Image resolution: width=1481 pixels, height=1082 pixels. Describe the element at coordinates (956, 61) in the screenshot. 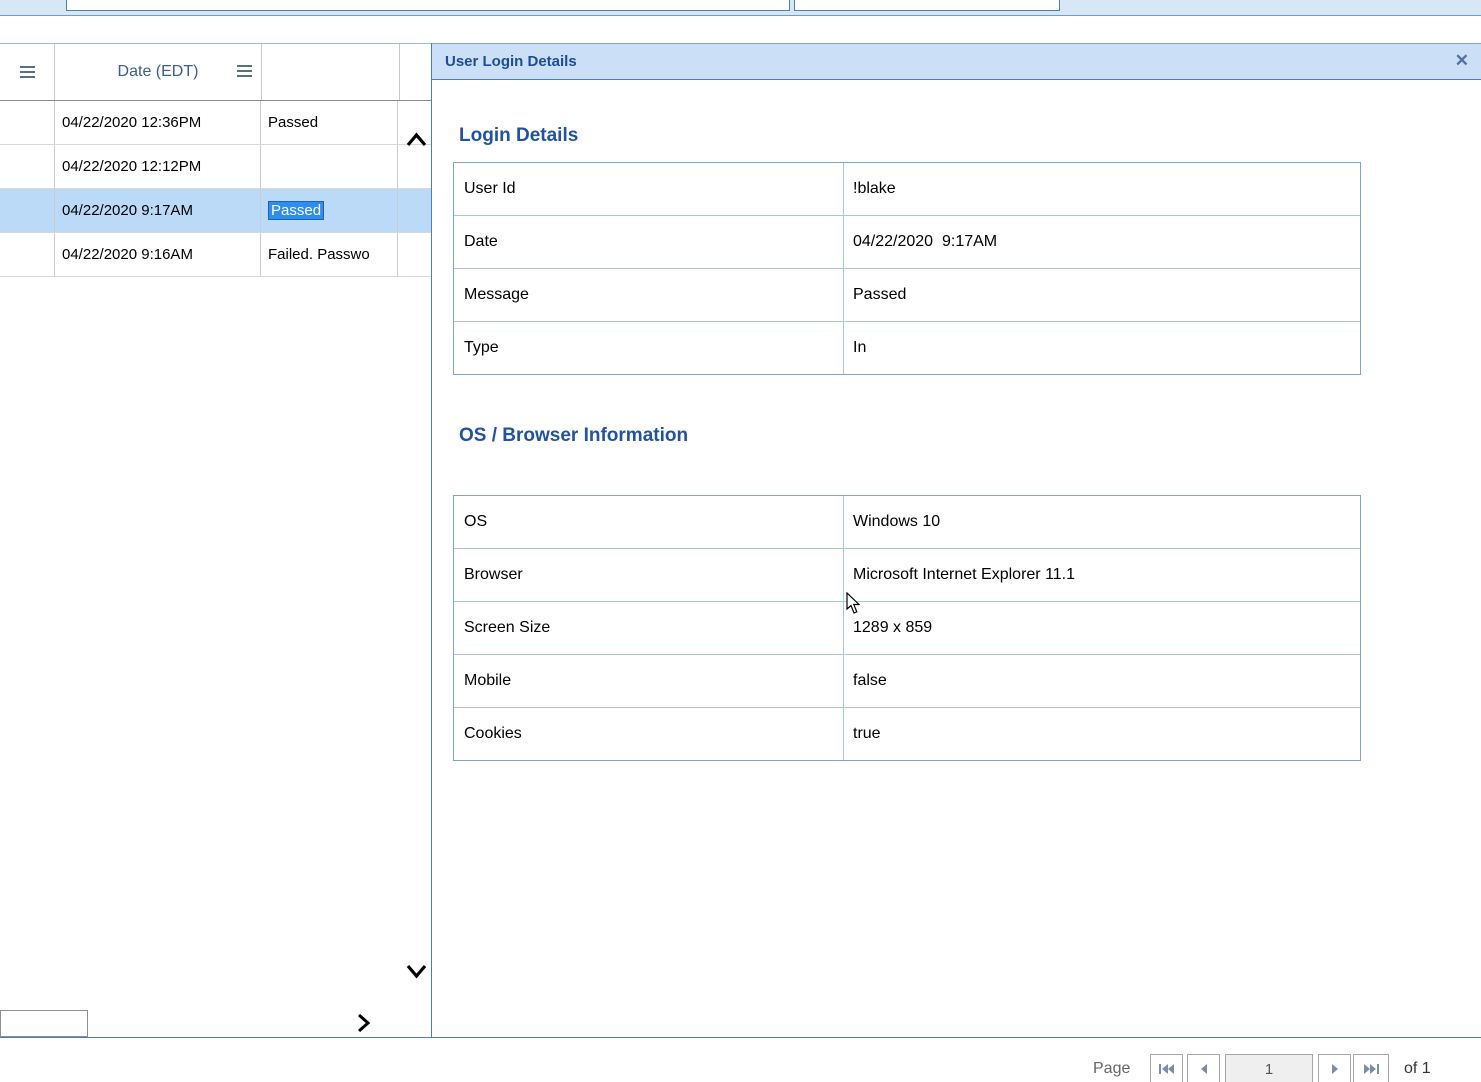

I see `panel-header: User Login Details ✕` at that location.